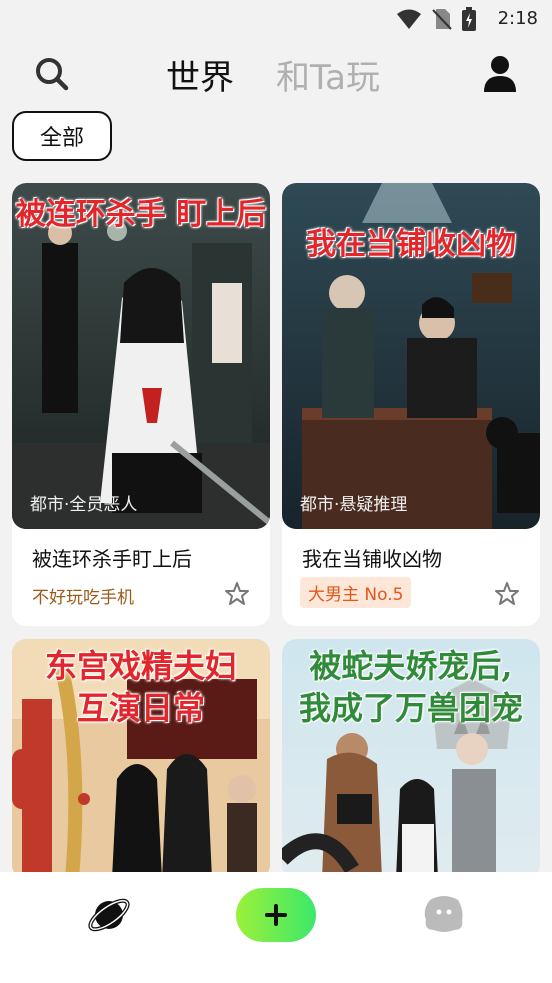 The image size is (552, 983). I want to click on cover-title: 被连环杀手 盯上后, so click(141, 214).